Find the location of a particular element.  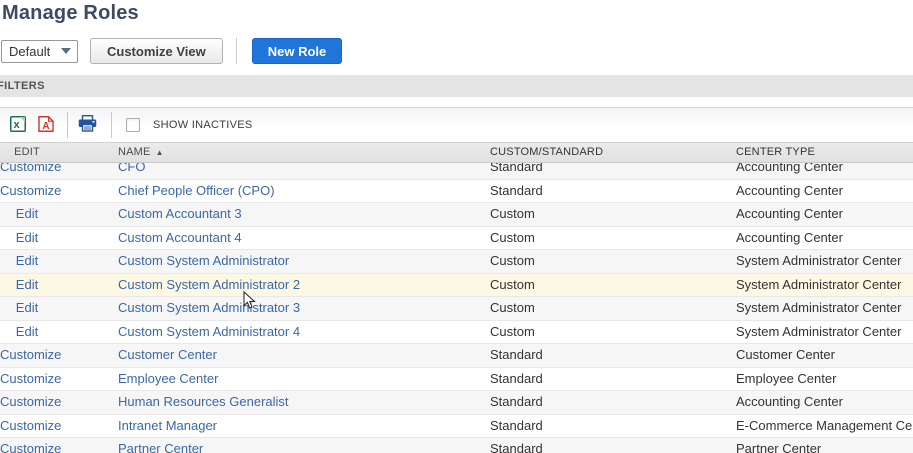

column-header-custom-standard: CUSTOM/STANDARD is located at coordinates (613, 152).